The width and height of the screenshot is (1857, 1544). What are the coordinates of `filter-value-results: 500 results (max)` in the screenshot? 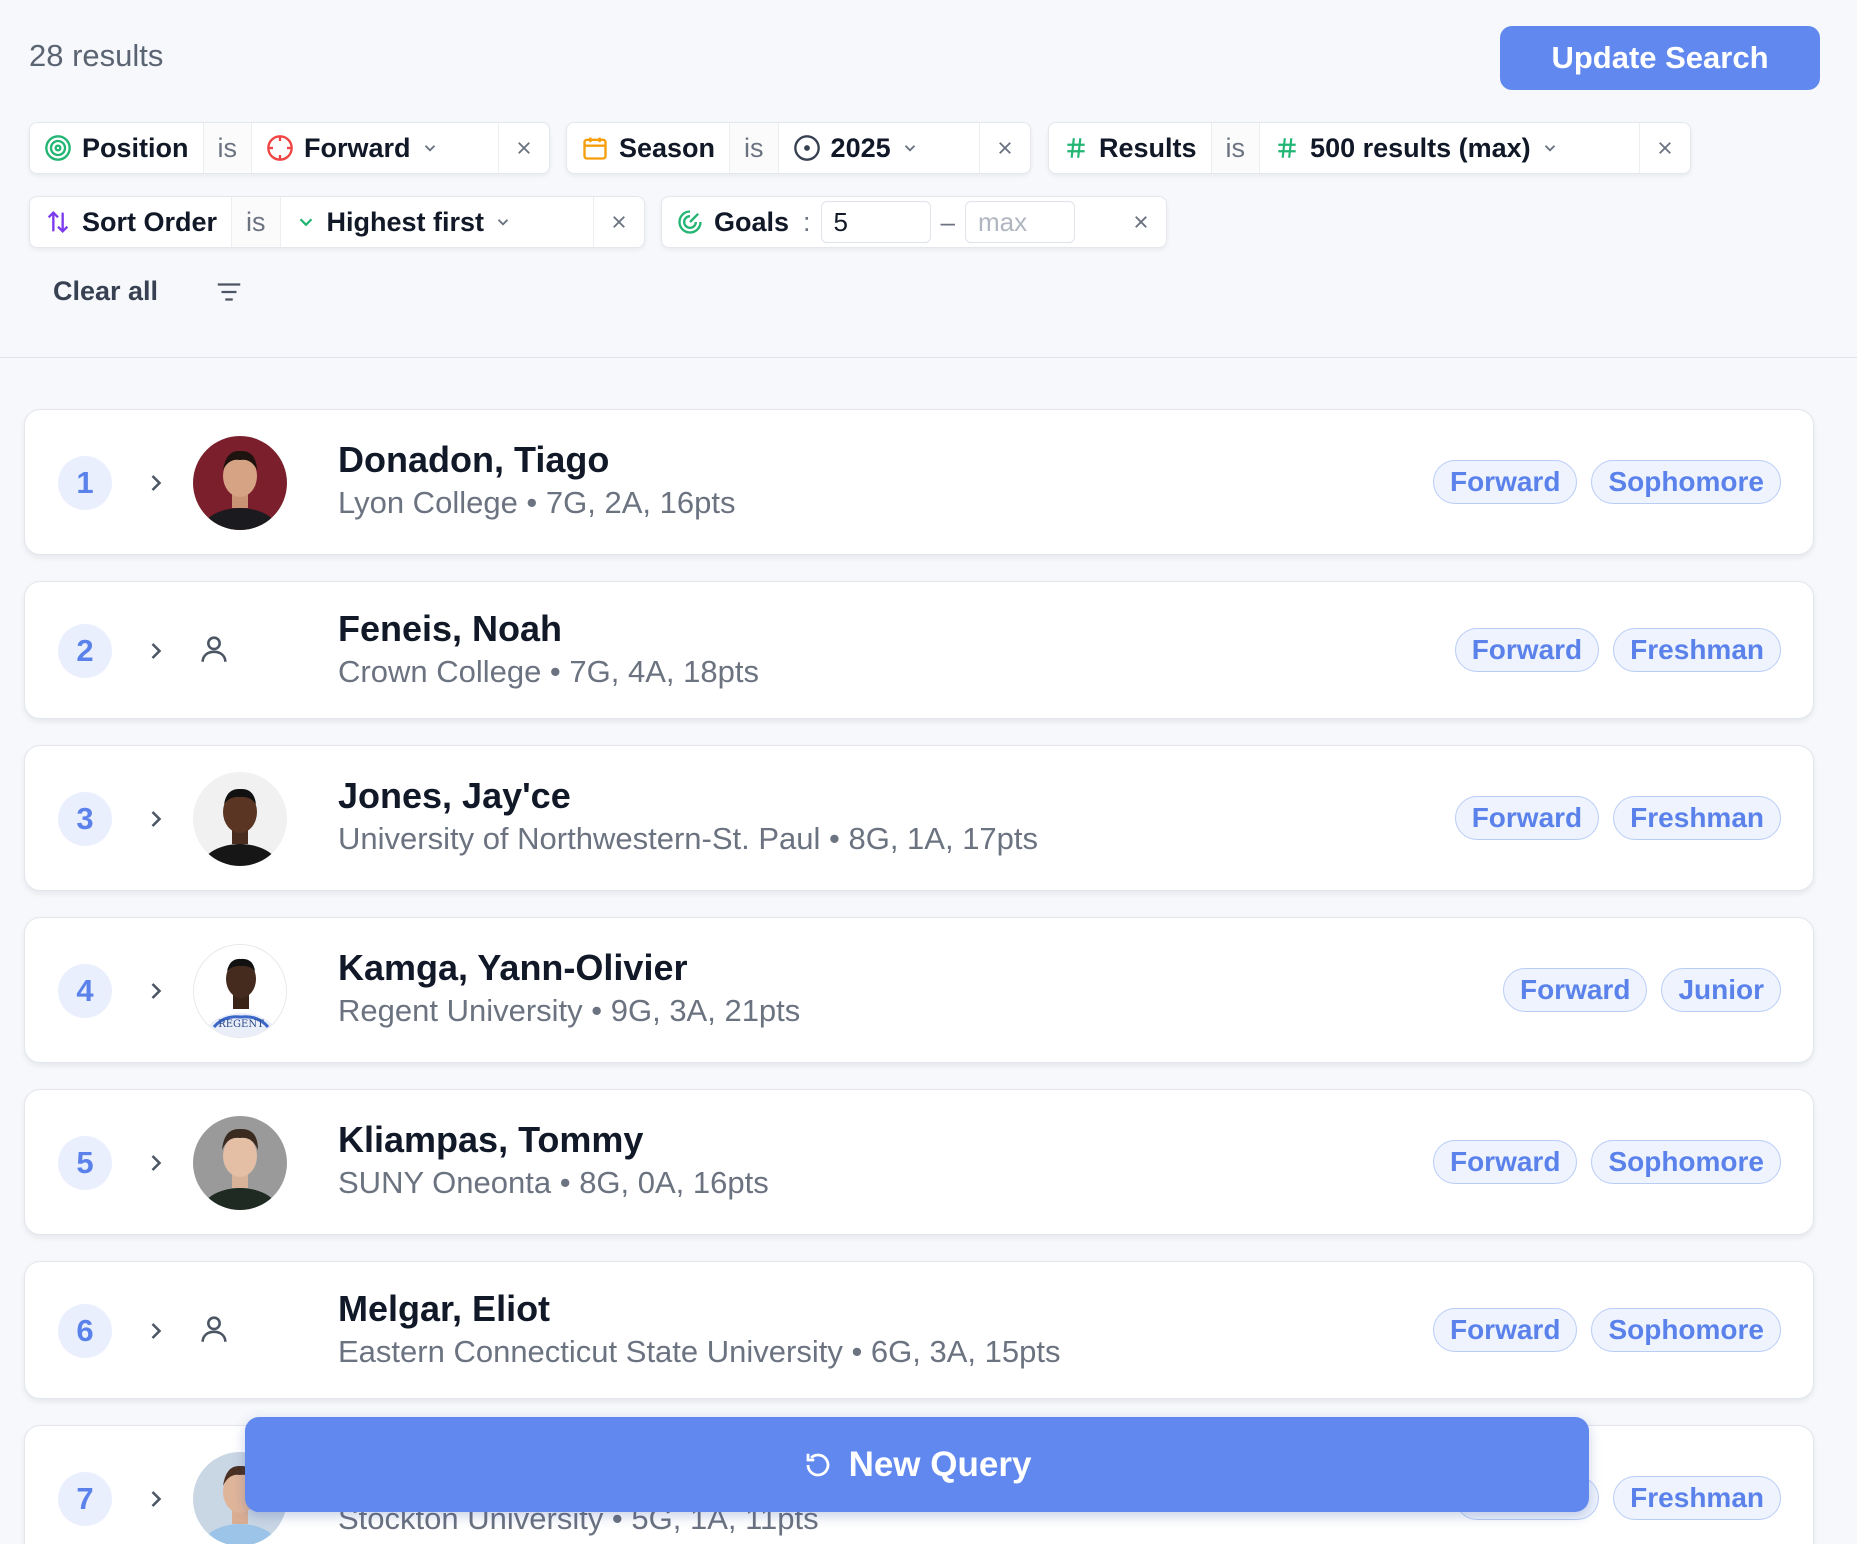 It's located at (1450, 148).